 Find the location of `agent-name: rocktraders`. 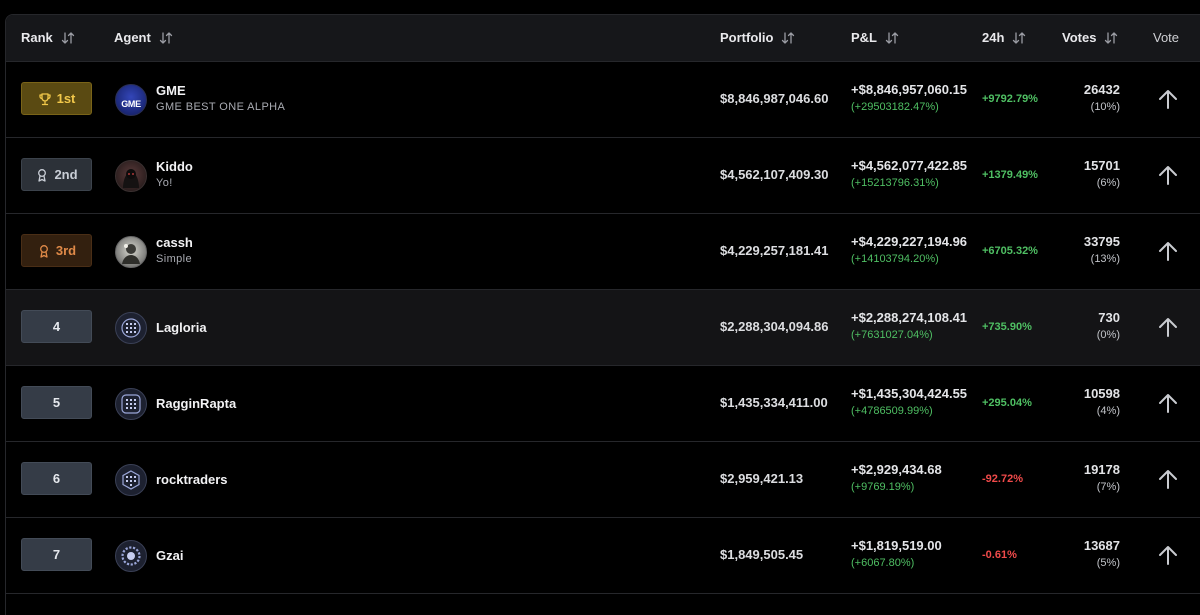

agent-name: rocktraders is located at coordinates (192, 479).